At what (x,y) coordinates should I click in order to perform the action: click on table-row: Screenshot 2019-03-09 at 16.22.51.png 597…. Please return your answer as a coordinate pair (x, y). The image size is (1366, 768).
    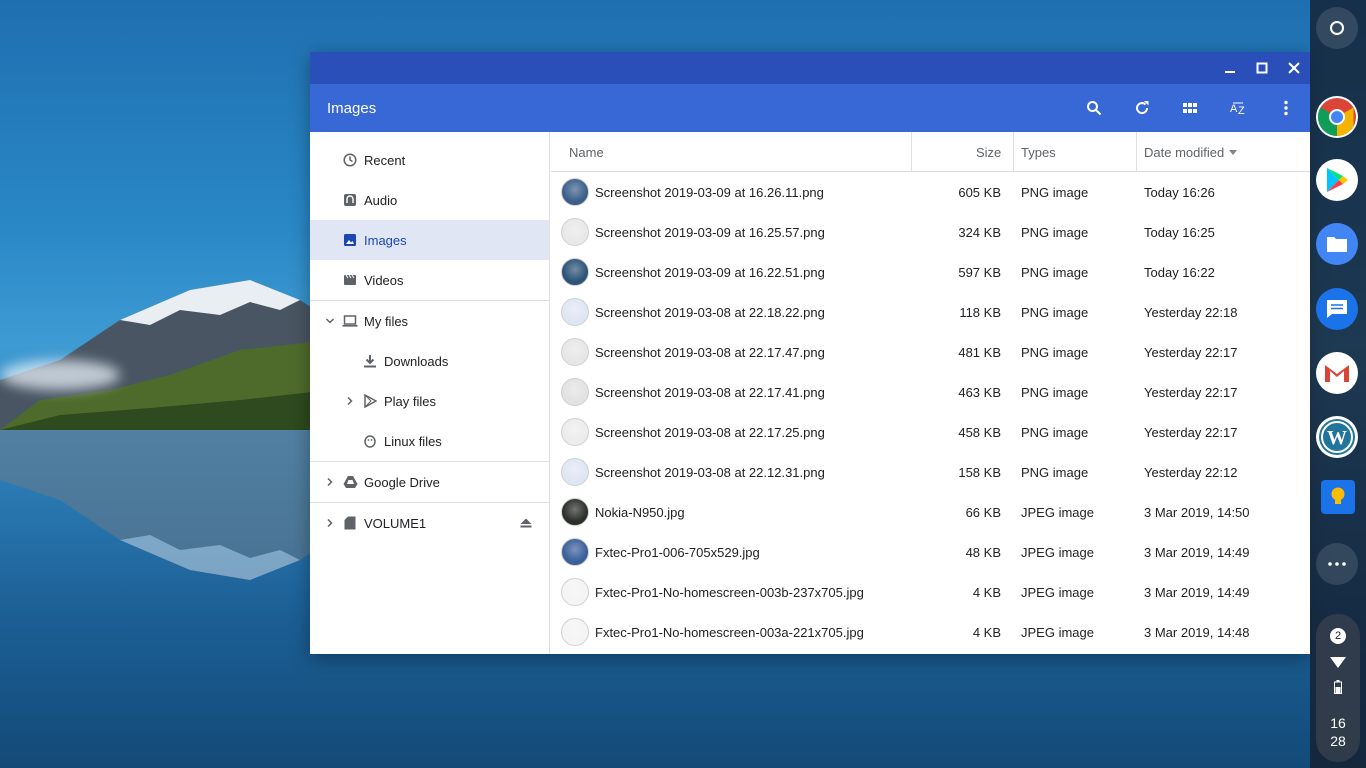
    Looking at the image, I should click on (930, 272).